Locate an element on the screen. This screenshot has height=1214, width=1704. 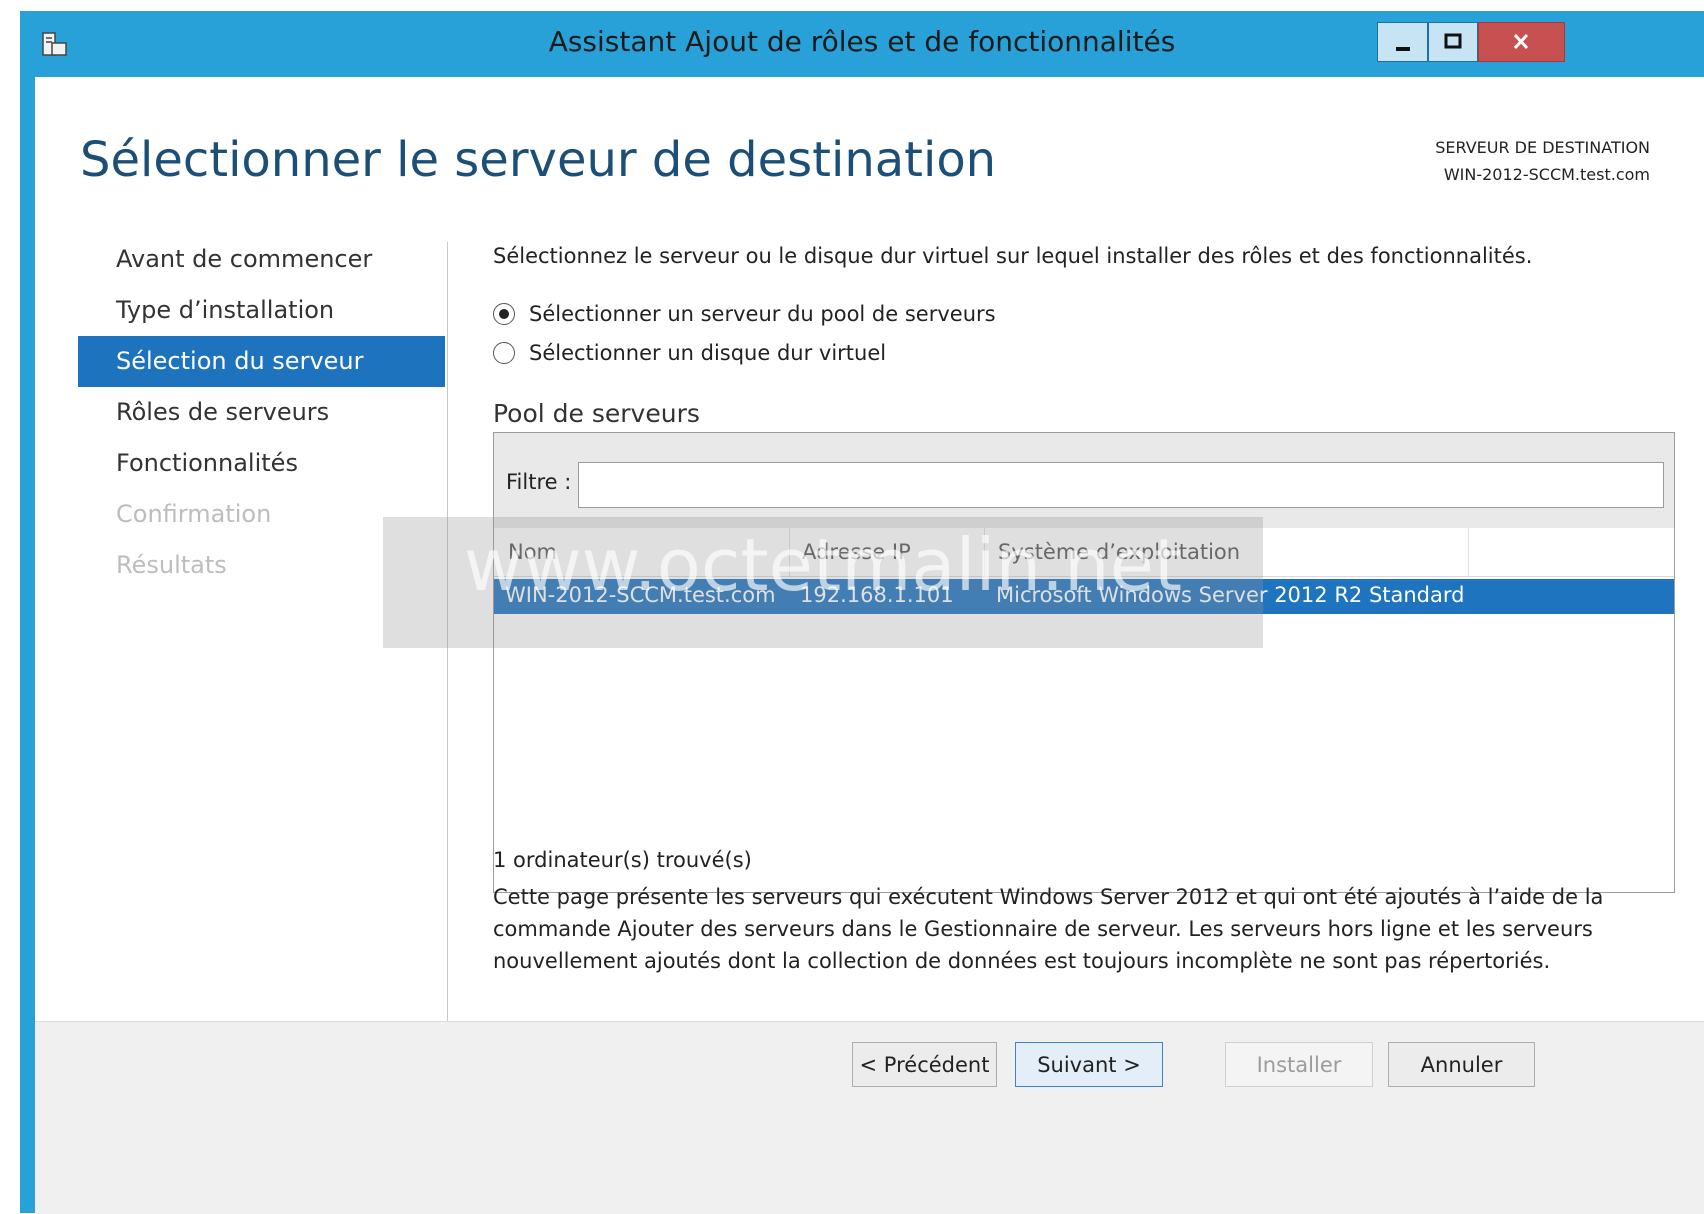
destination-label: SERVEUR DE DESTINATION is located at coordinates (1542, 147).